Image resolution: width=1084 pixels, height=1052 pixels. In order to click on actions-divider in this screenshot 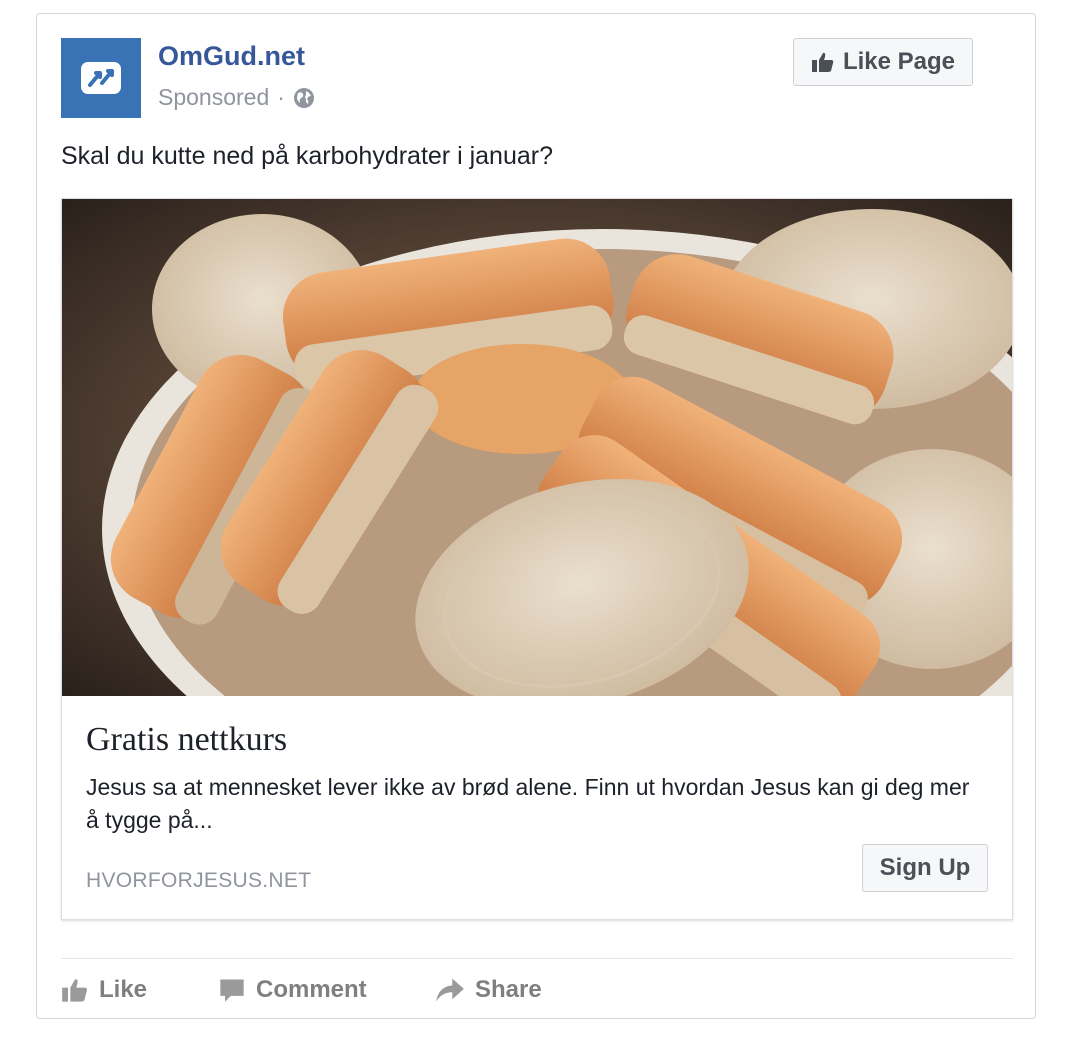, I will do `click(537, 958)`.